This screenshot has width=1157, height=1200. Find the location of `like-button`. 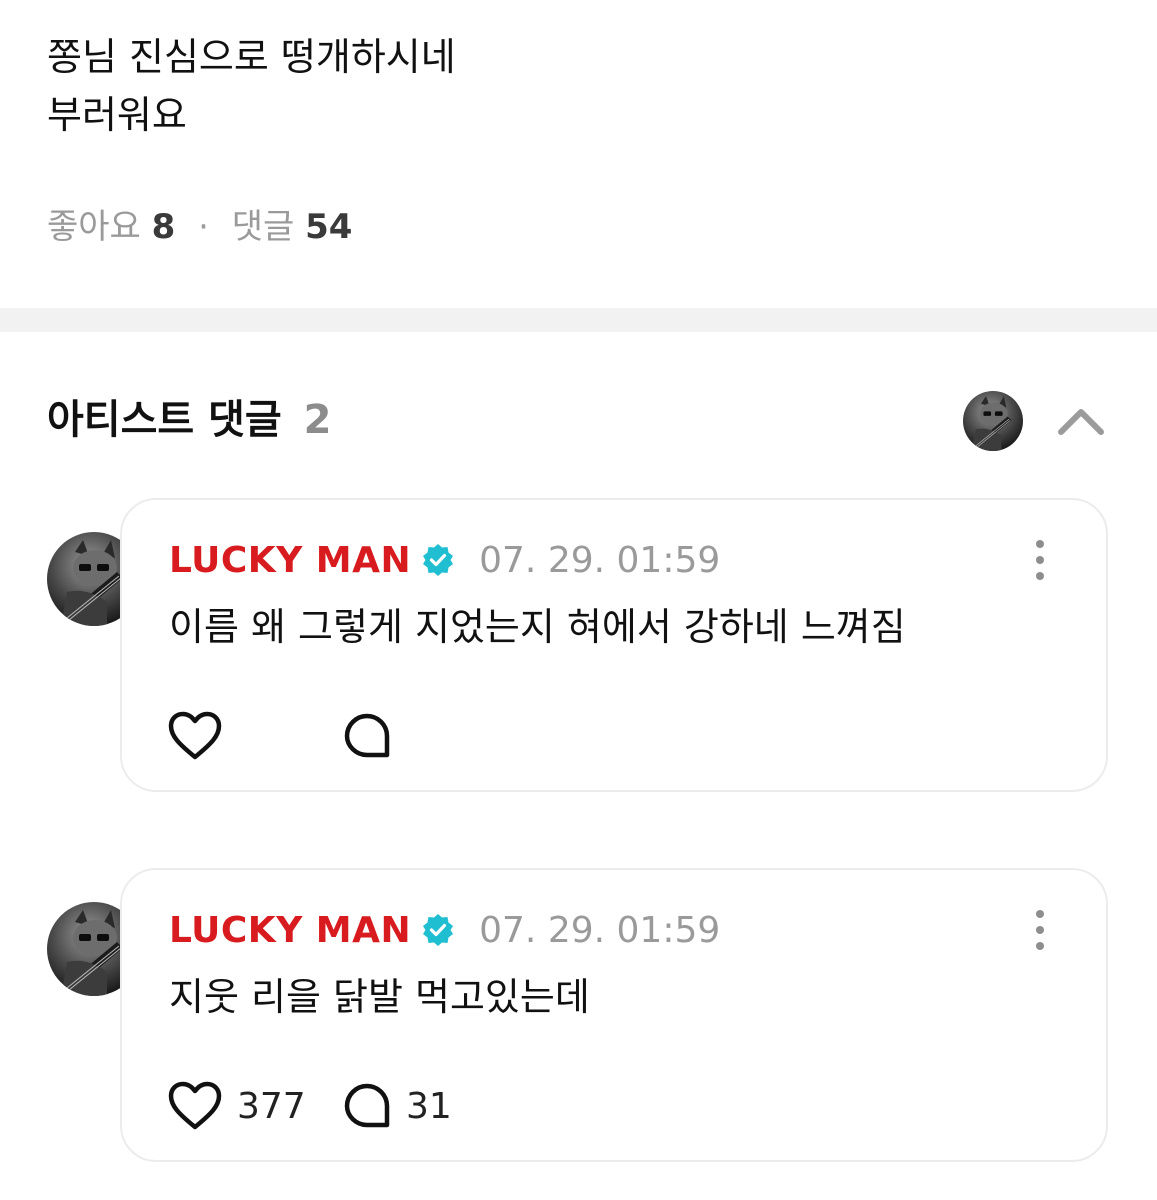

like-button is located at coordinates (254, 736).